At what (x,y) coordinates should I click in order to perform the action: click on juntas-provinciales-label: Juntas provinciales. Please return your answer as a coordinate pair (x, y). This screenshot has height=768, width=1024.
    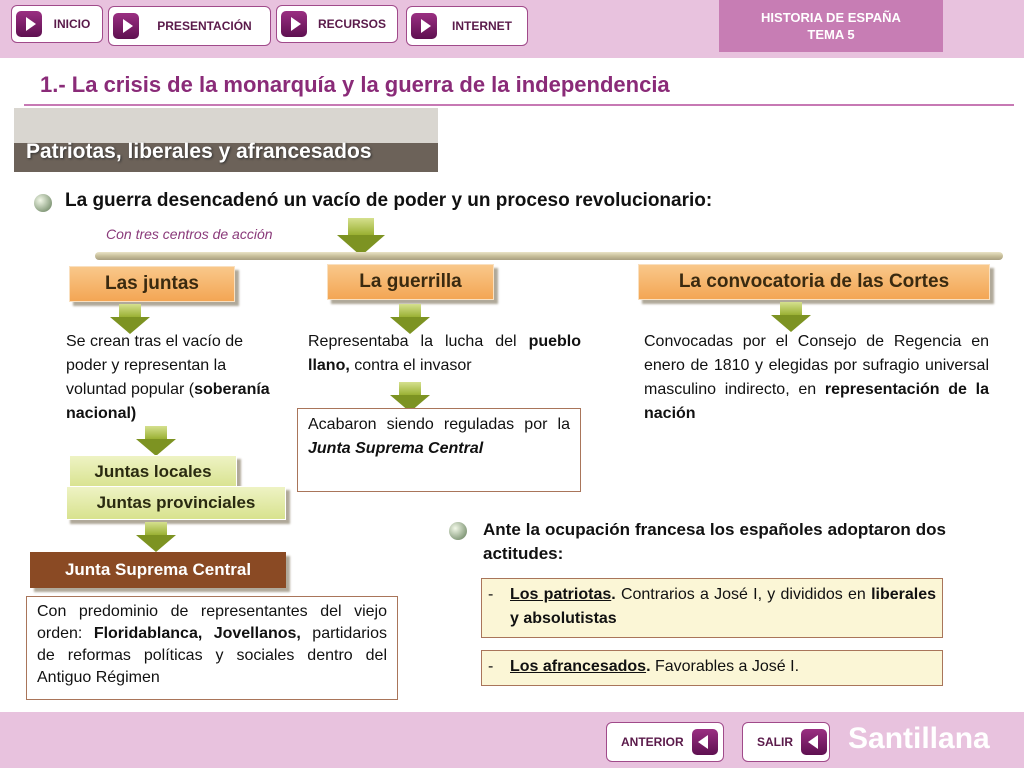
    Looking at the image, I should click on (176, 502).